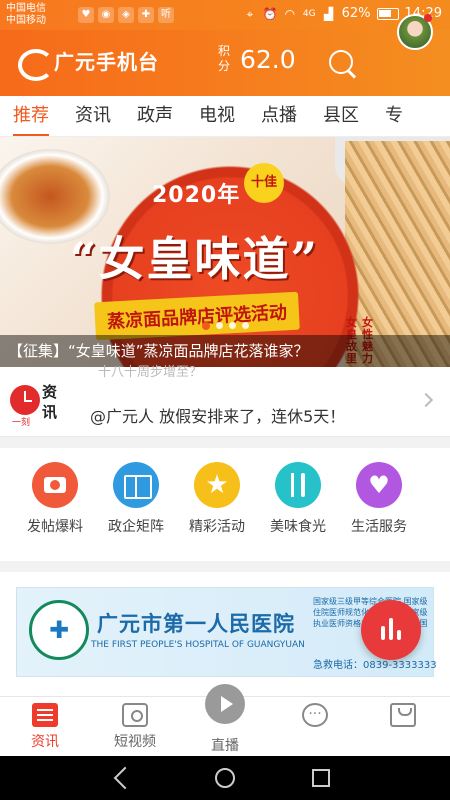 The height and width of the screenshot is (800, 450). I want to click on book-icon, so click(136, 485).